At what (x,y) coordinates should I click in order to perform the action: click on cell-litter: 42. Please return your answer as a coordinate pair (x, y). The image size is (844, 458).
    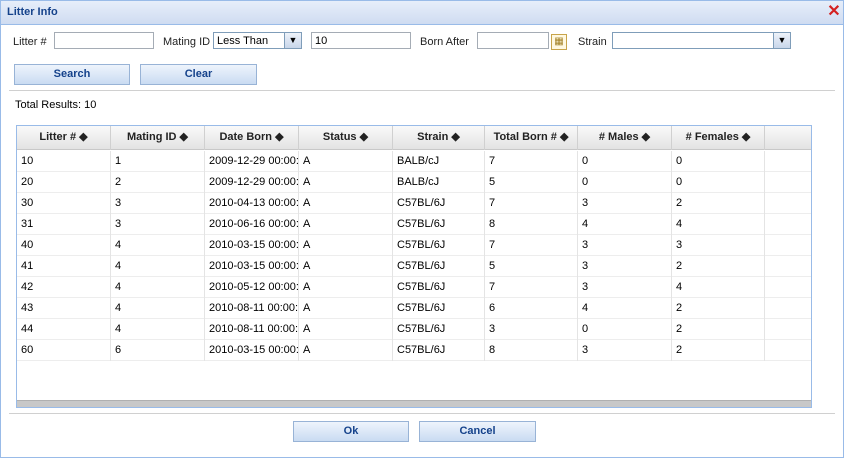
    Looking at the image, I should click on (64, 287).